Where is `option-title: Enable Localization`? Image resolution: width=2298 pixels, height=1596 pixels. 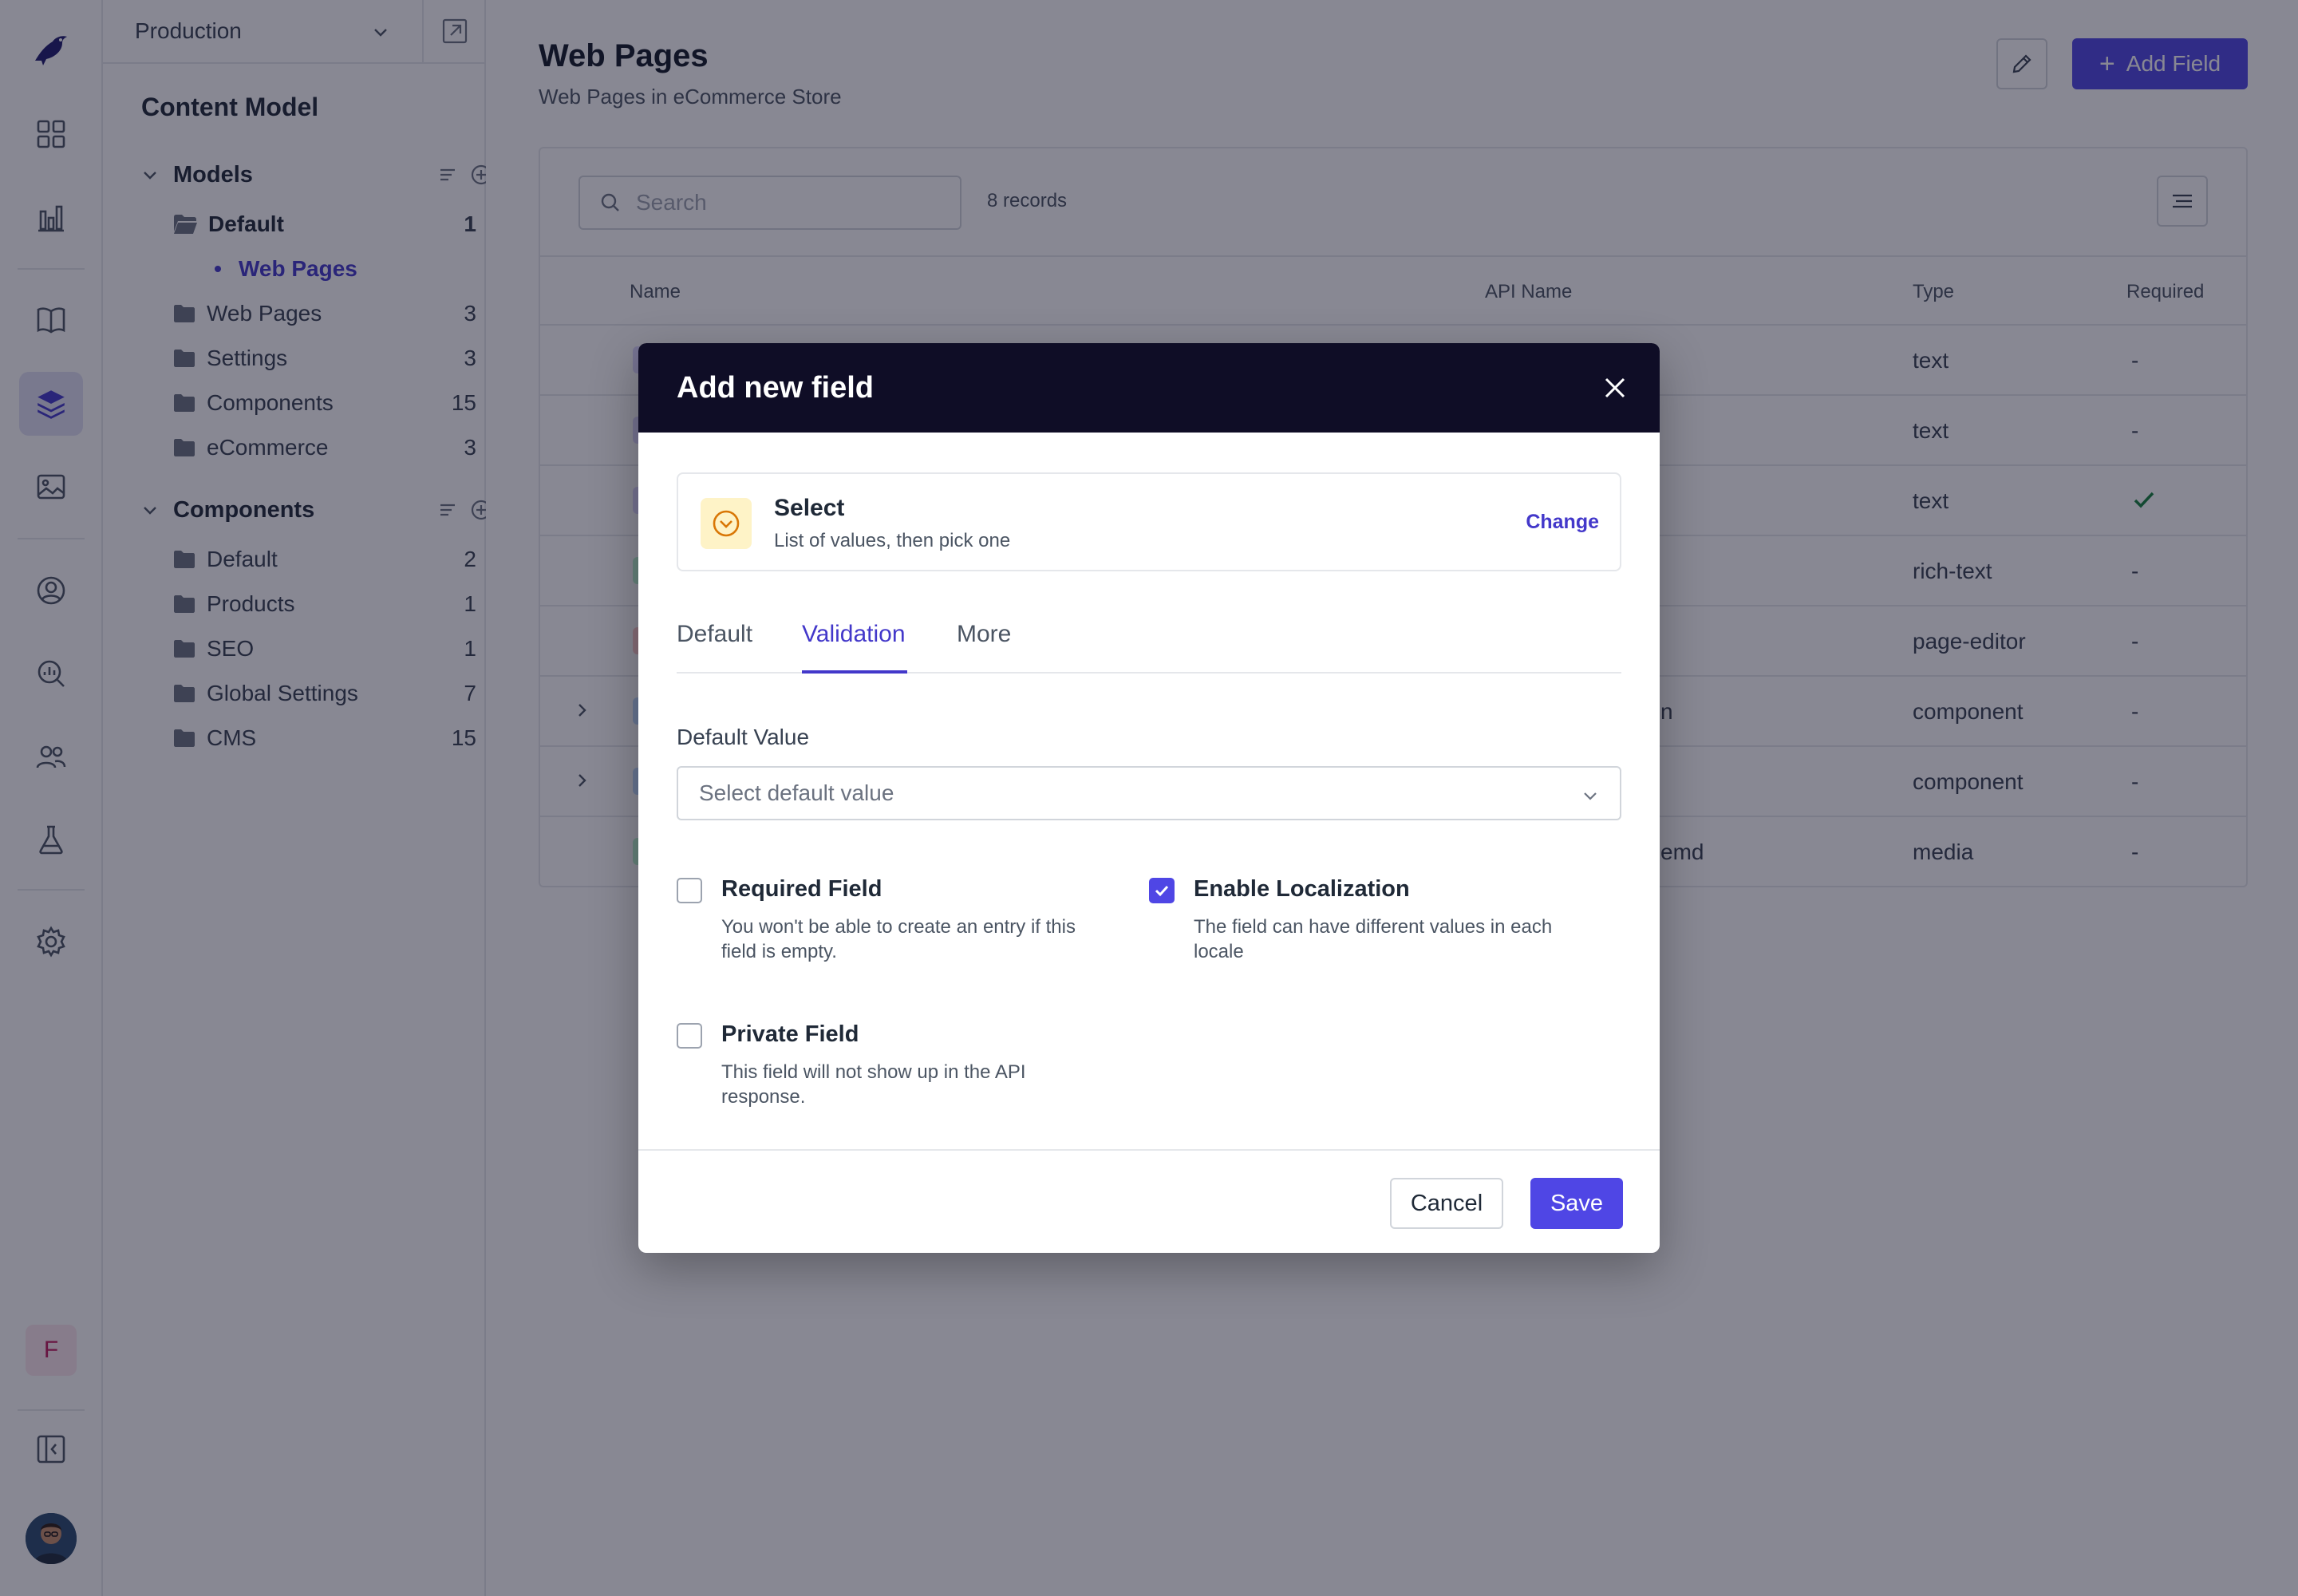
option-title: Enable Localization is located at coordinates (1302, 889).